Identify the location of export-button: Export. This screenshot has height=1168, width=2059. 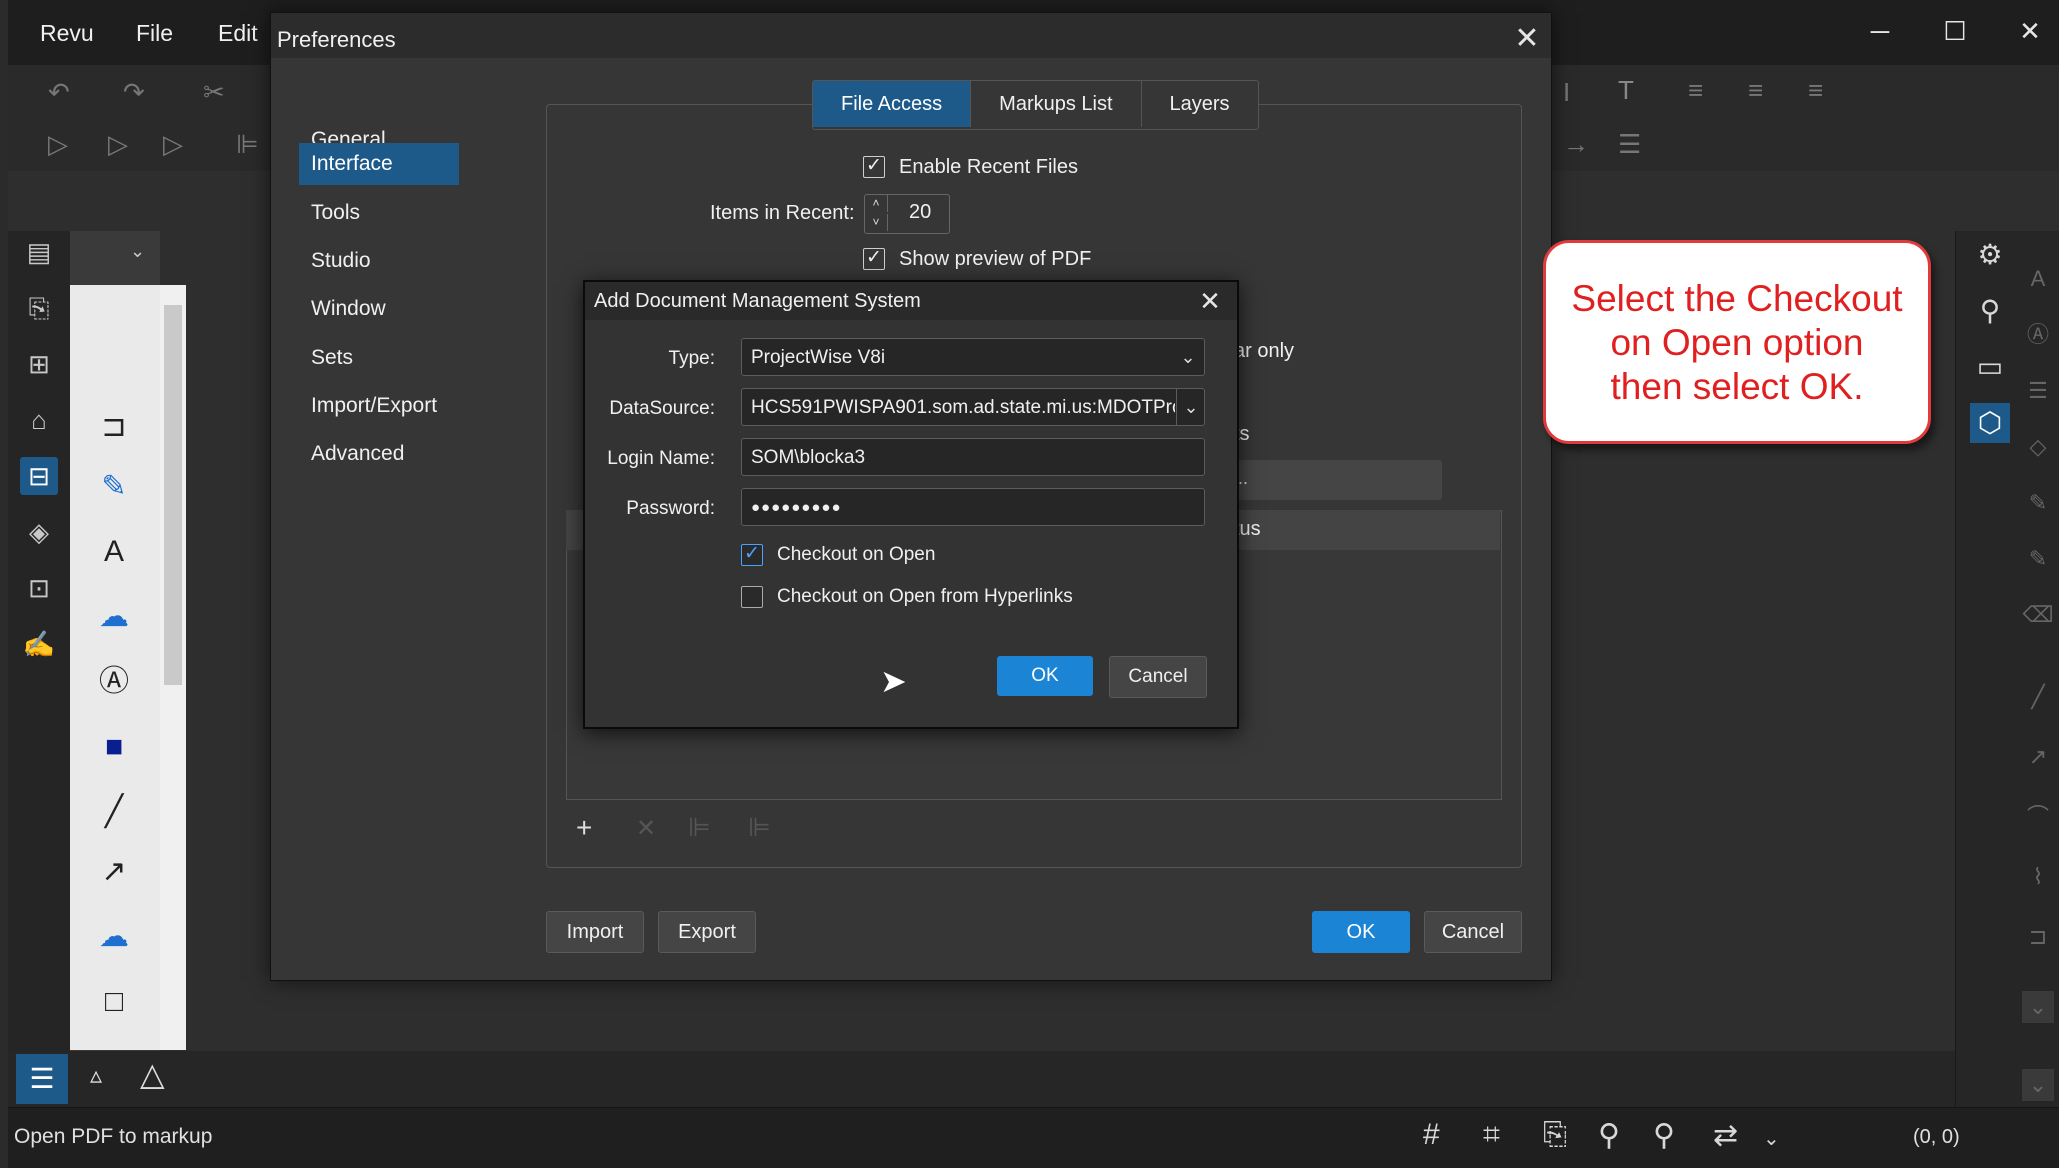
(707, 932).